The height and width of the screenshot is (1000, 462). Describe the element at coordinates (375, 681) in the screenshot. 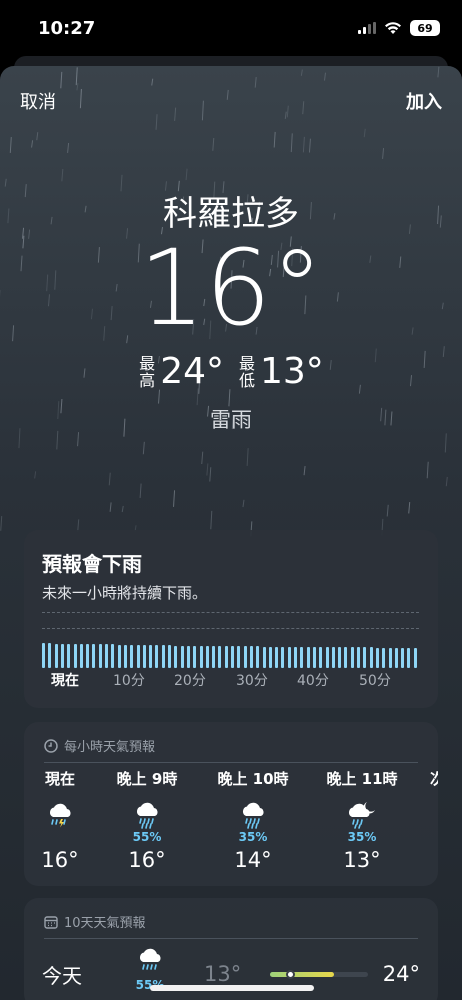

I see `tick-label: 50分` at that location.